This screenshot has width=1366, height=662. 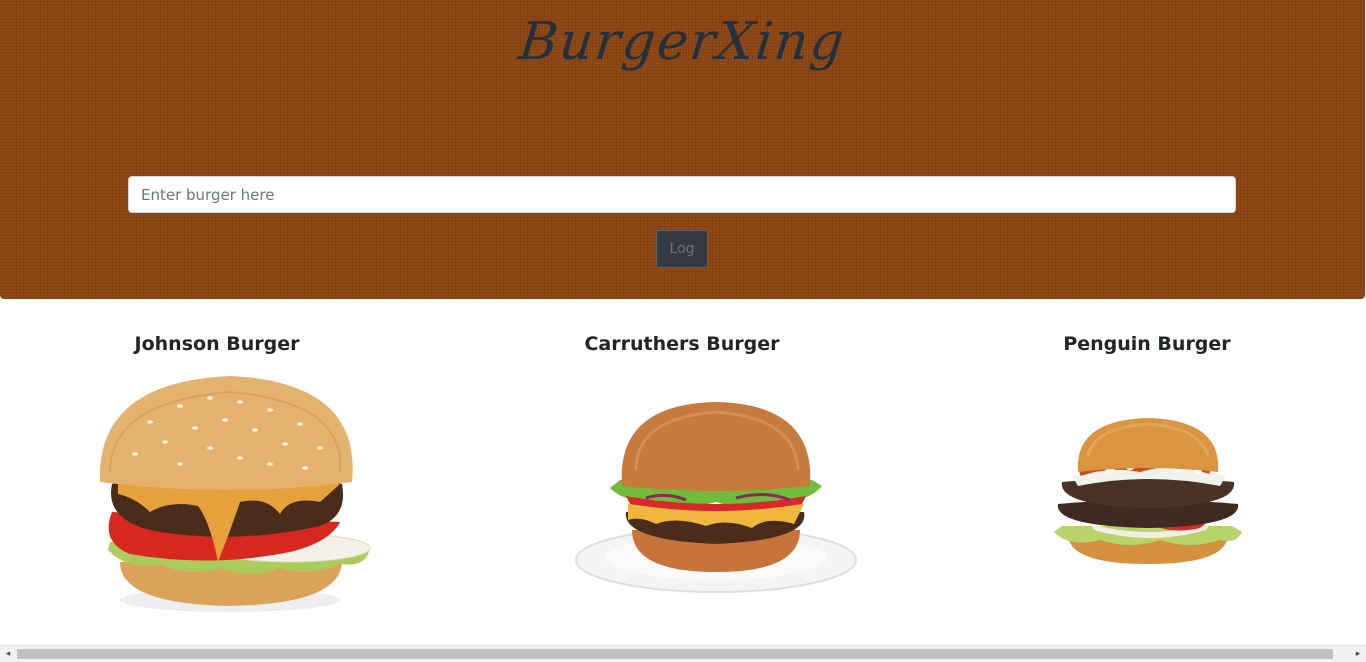 I want to click on burger-card: Penguin Burger, so click(x=1147, y=344).